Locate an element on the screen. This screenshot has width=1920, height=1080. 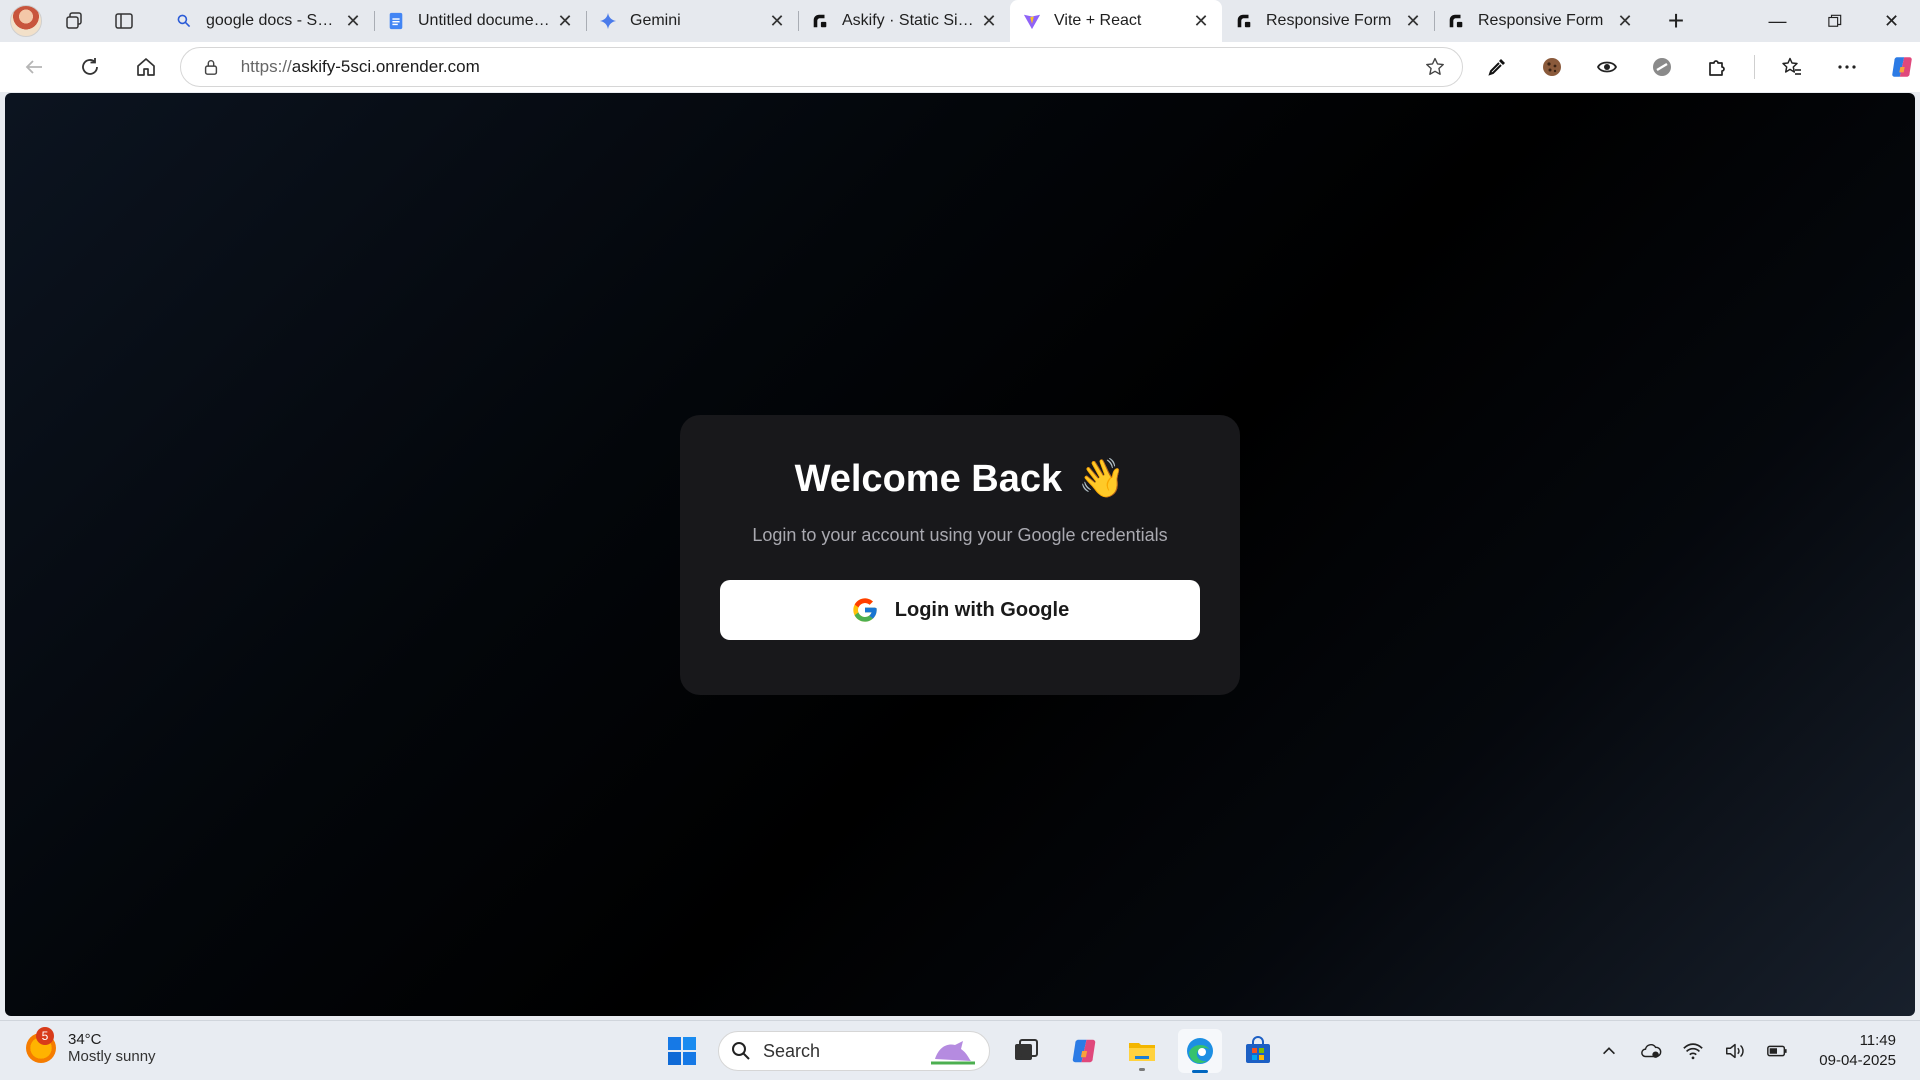
tab-title: Responsive Form is located at coordinates (1329, 20).